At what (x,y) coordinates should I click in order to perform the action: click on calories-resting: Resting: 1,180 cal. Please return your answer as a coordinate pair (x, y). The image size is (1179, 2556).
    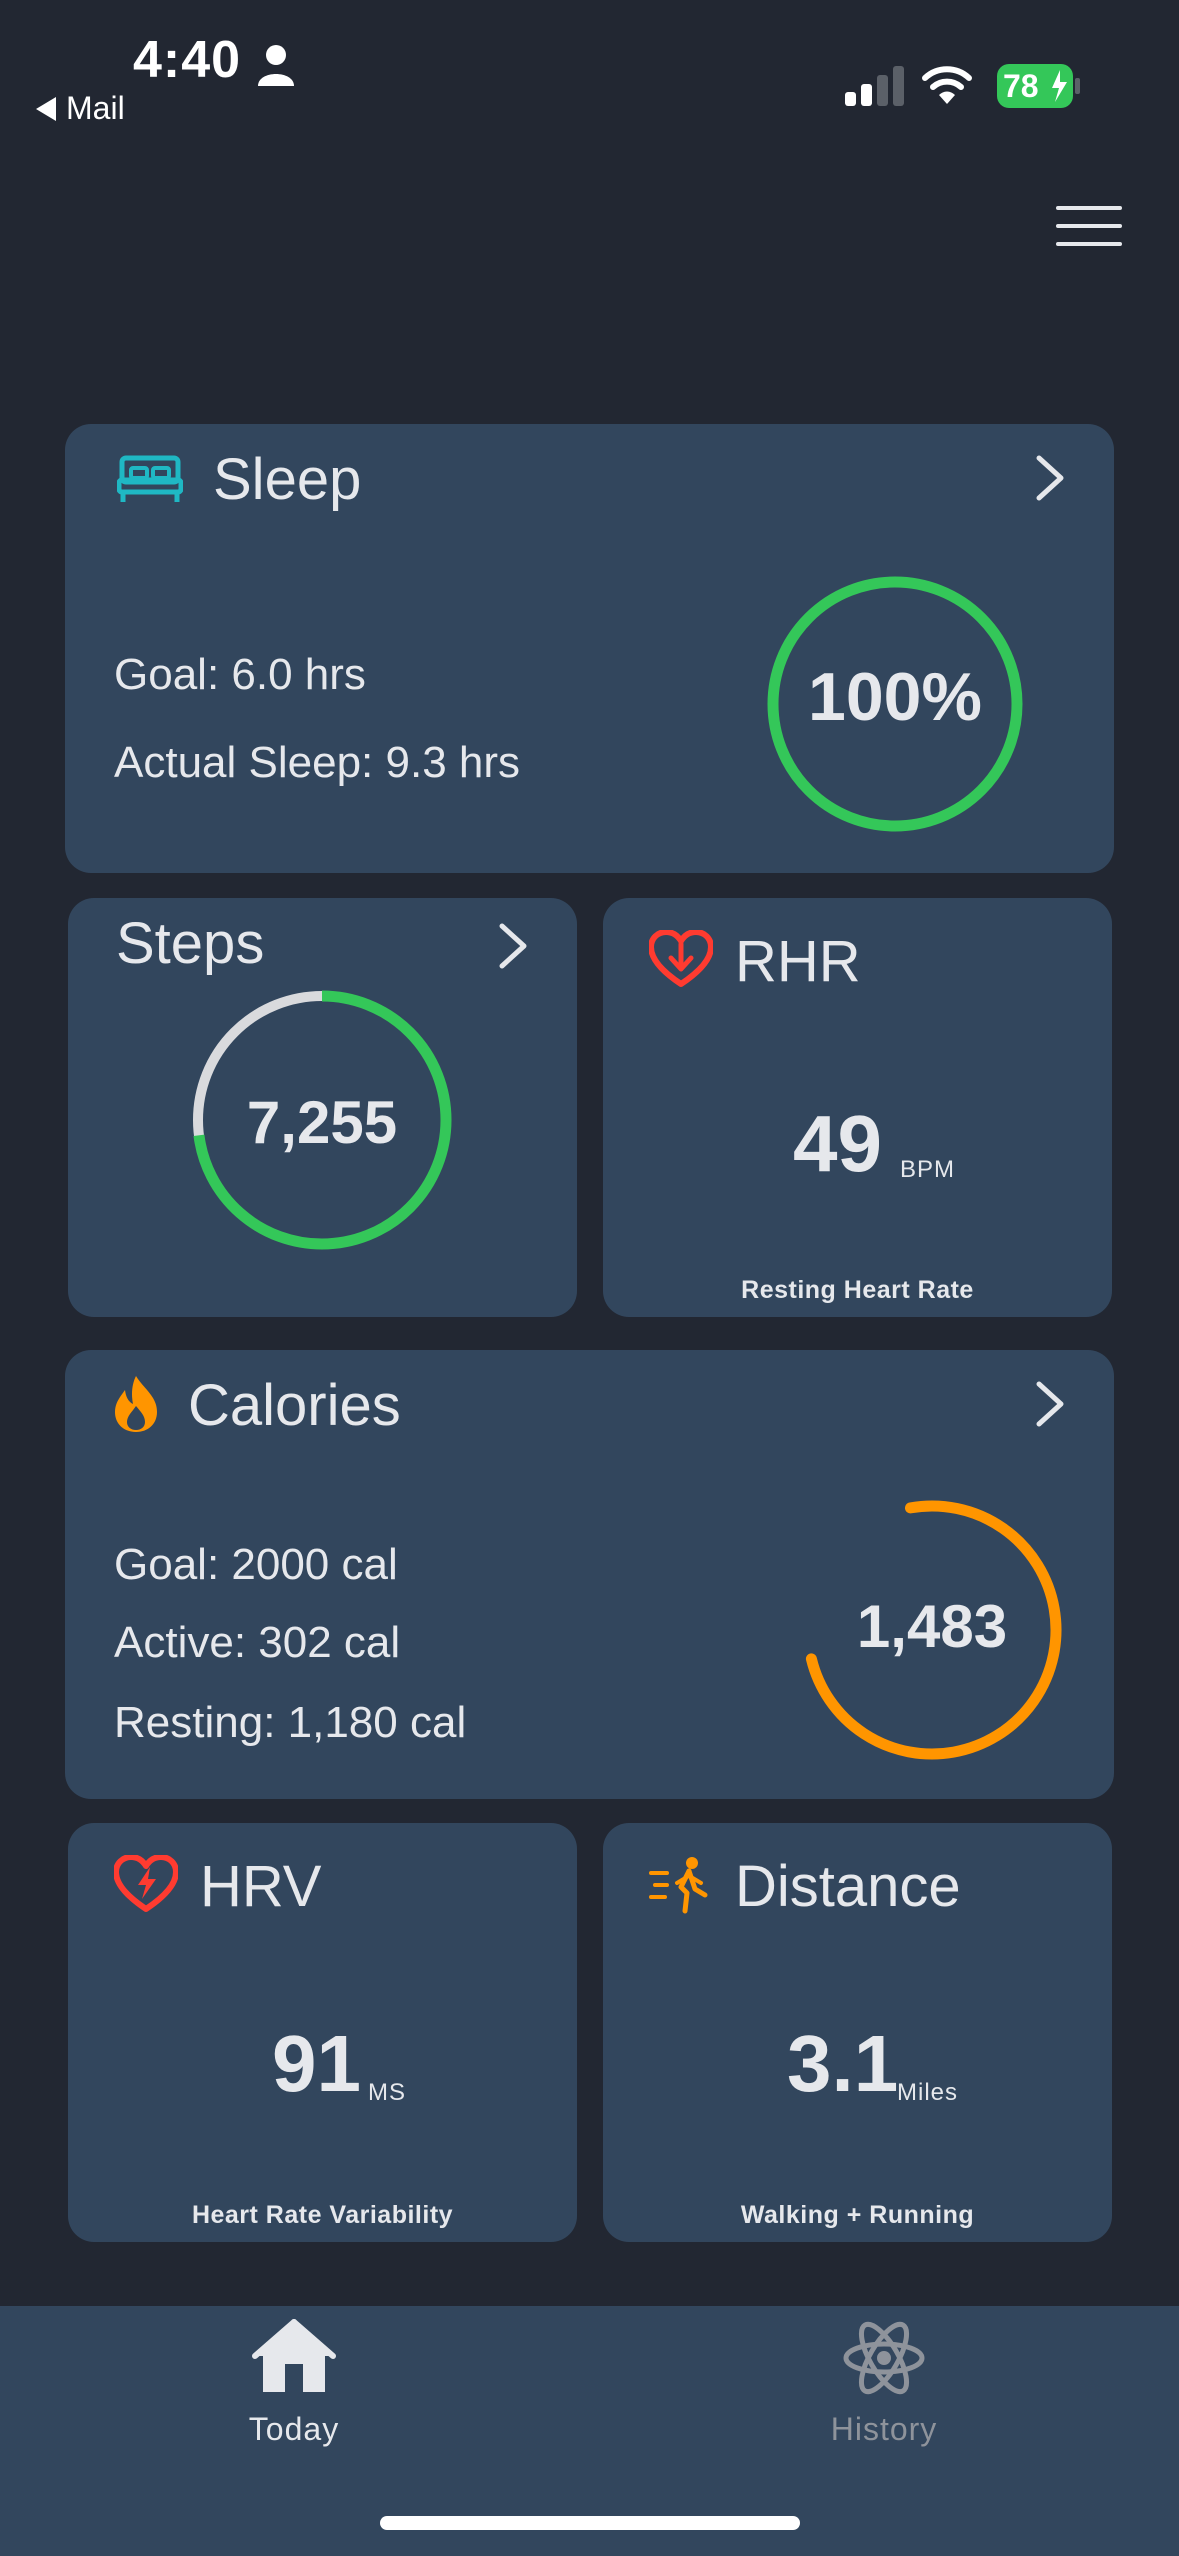
    Looking at the image, I should click on (290, 1722).